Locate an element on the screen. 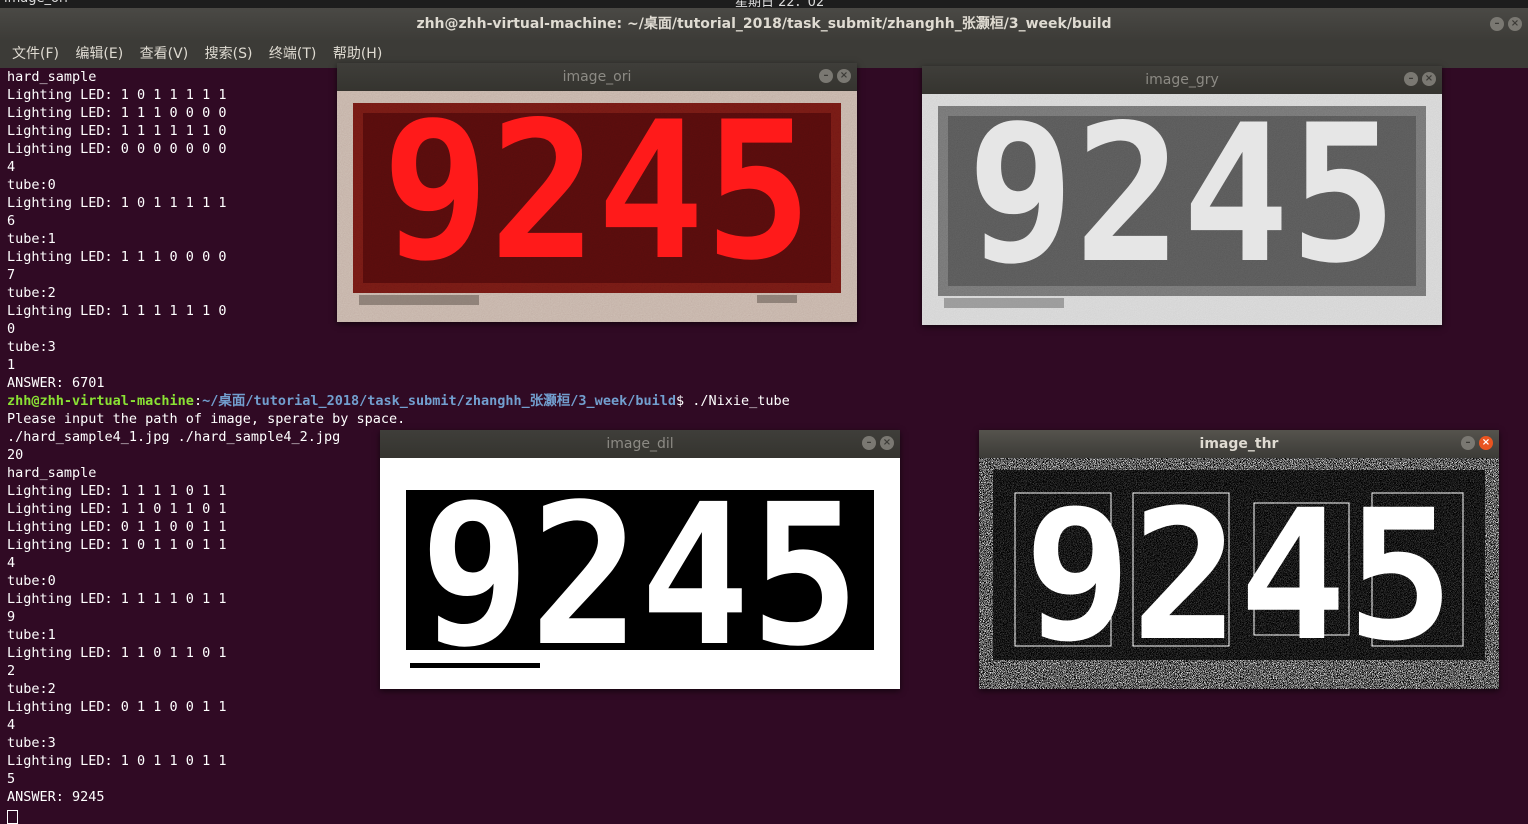  terminal-line: 5 is located at coordinates (11, 779).